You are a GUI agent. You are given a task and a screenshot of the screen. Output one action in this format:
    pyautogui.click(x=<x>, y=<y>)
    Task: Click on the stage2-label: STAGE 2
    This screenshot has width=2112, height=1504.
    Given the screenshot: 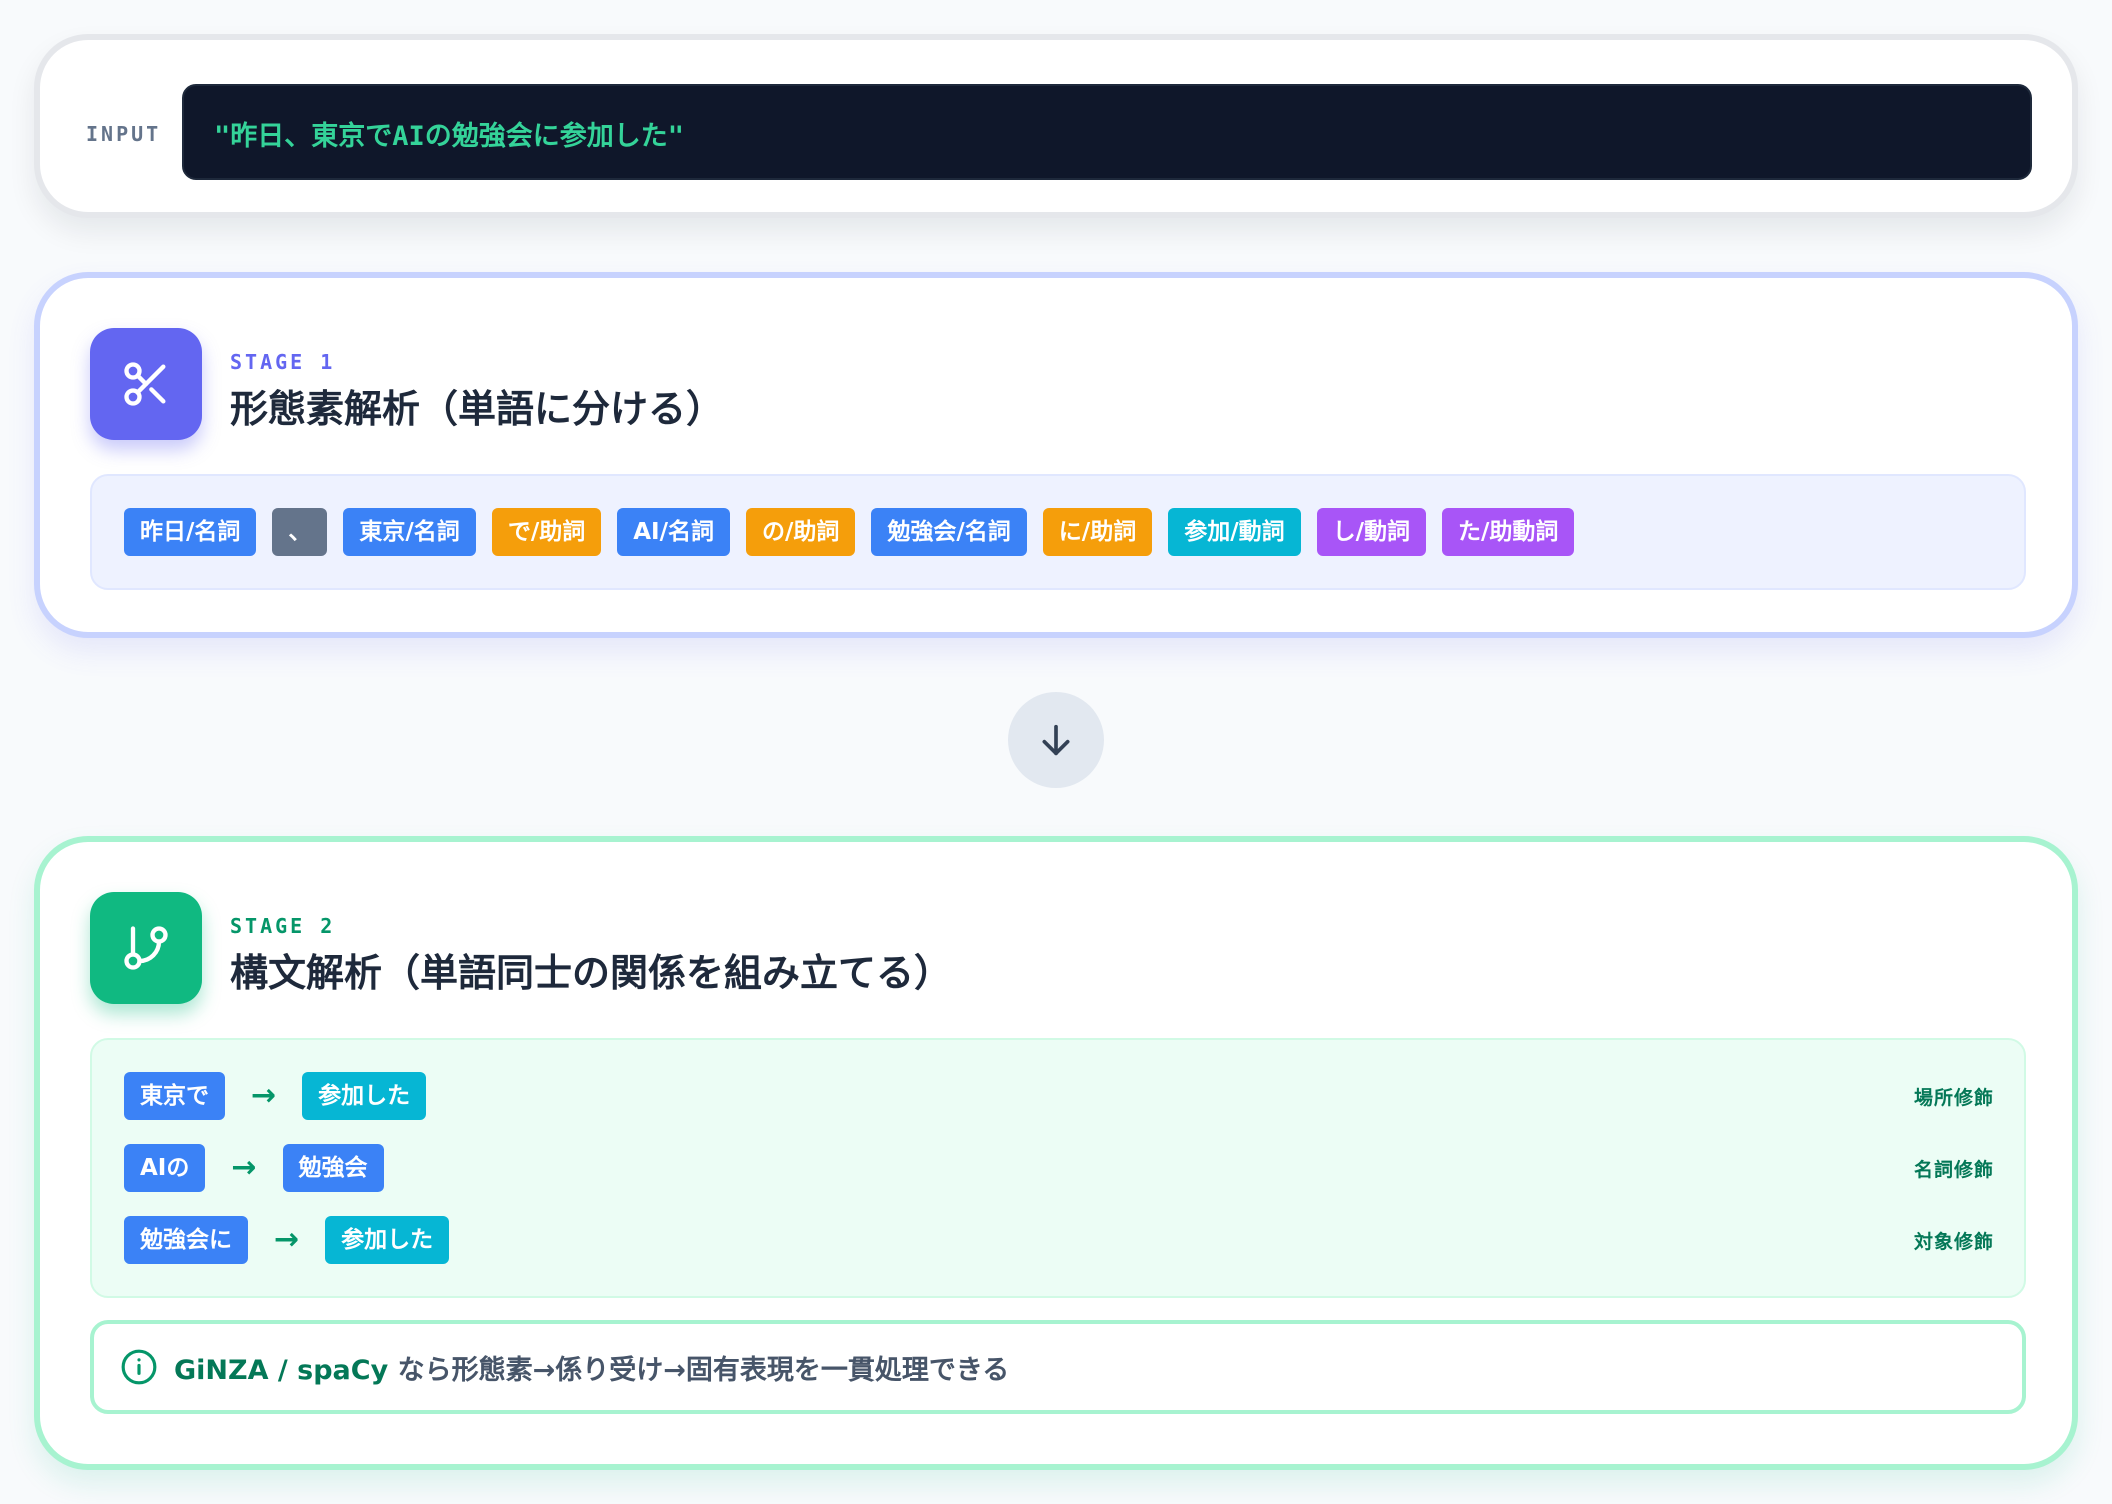 What is the action you would take?
    pyautogui.click(x=283, y=926)
    